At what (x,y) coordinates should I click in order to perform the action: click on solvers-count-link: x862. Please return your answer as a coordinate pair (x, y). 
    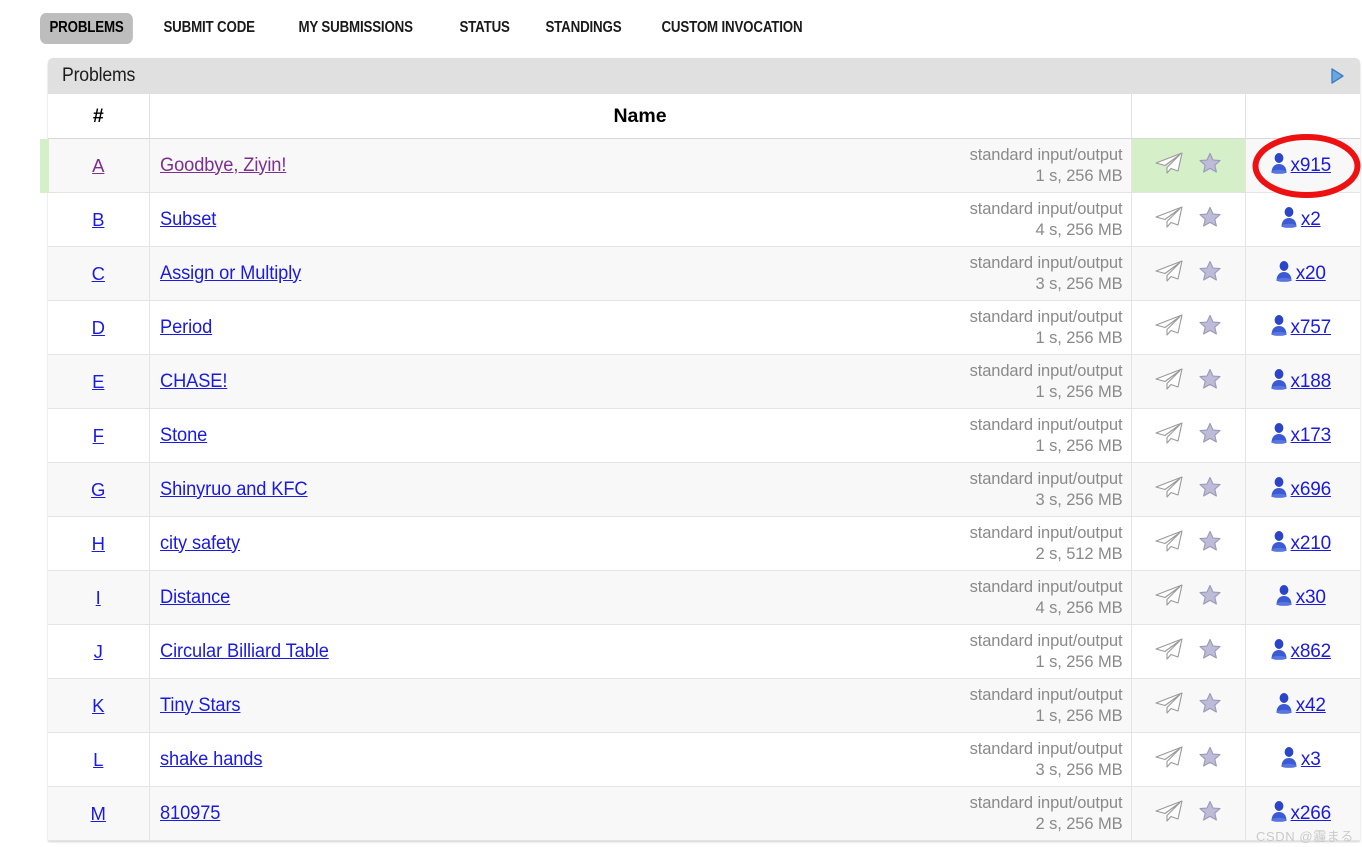
    Looking at the image, I should click on (1311, 652).